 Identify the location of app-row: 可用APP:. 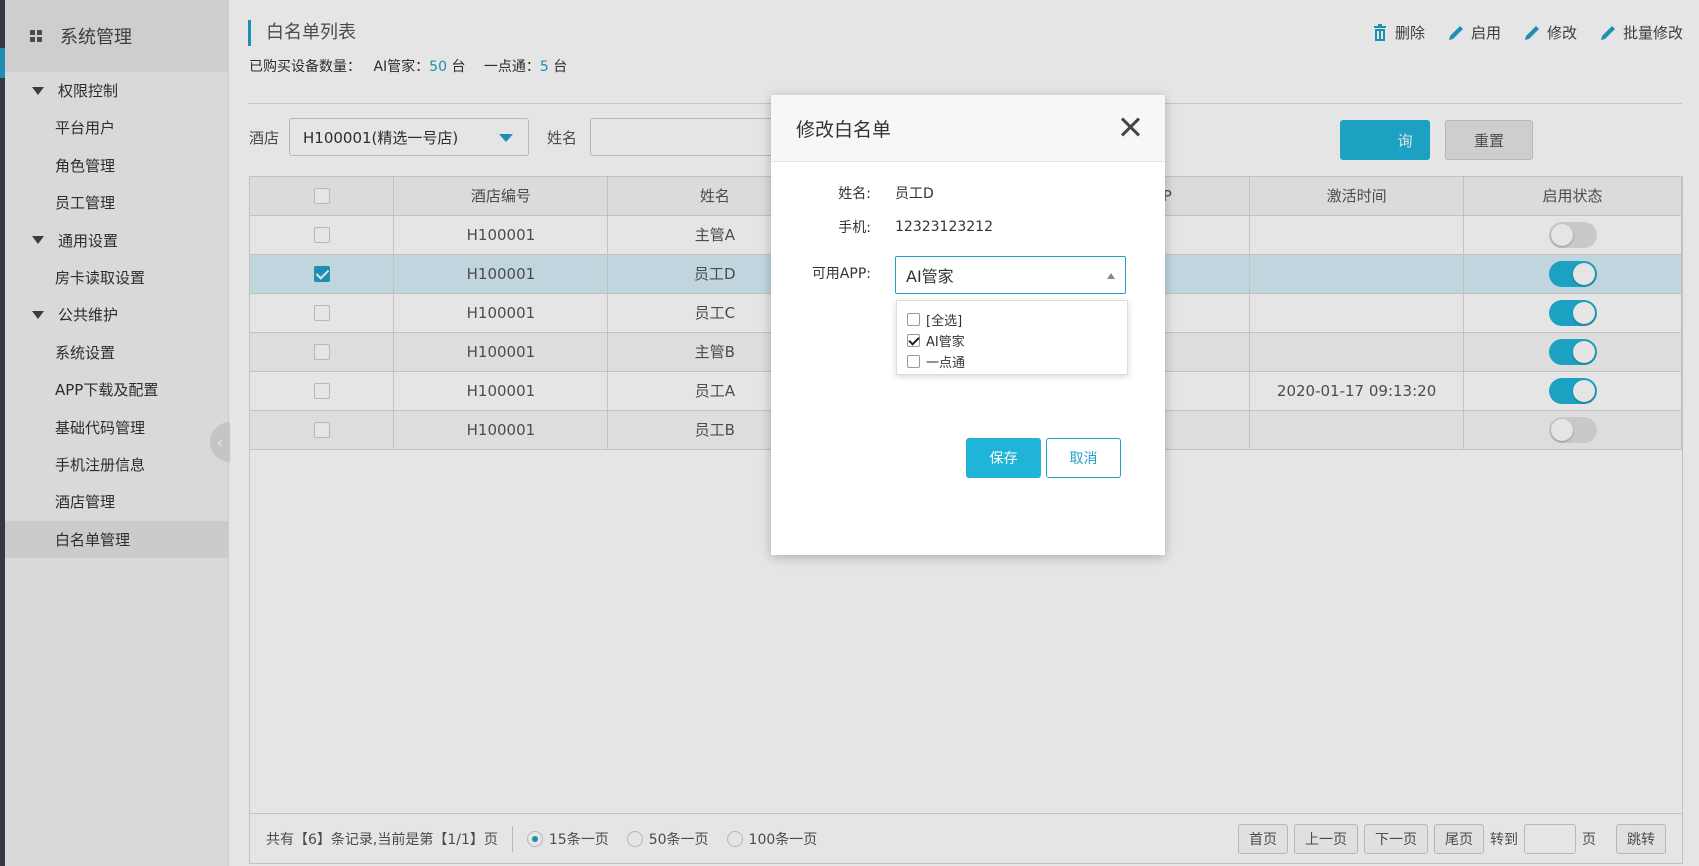
(833, 273).